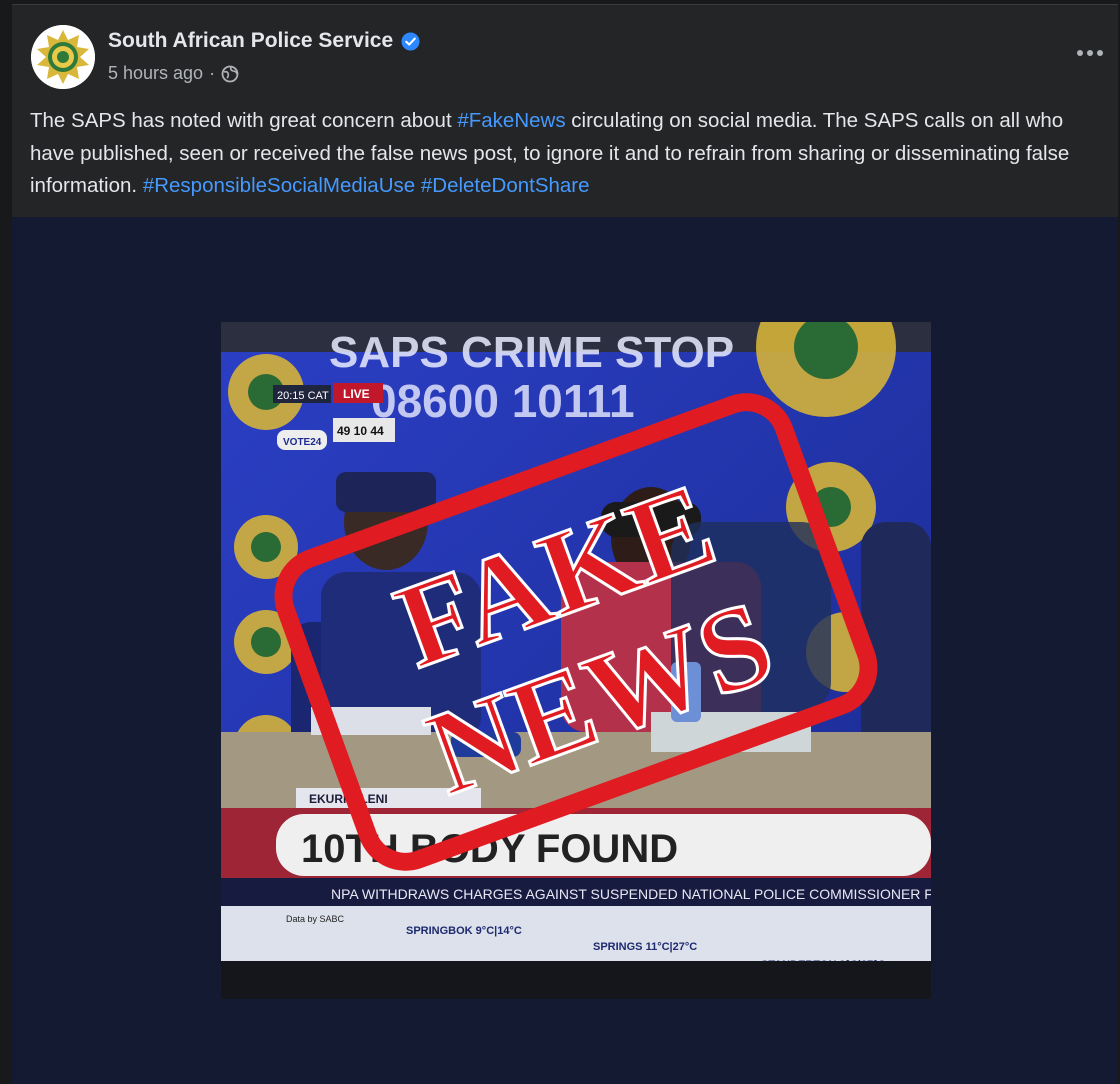 This screenshot has height=1084, width=1120. I want to click on hotline-text: 08600 10111, so click(503, 401).